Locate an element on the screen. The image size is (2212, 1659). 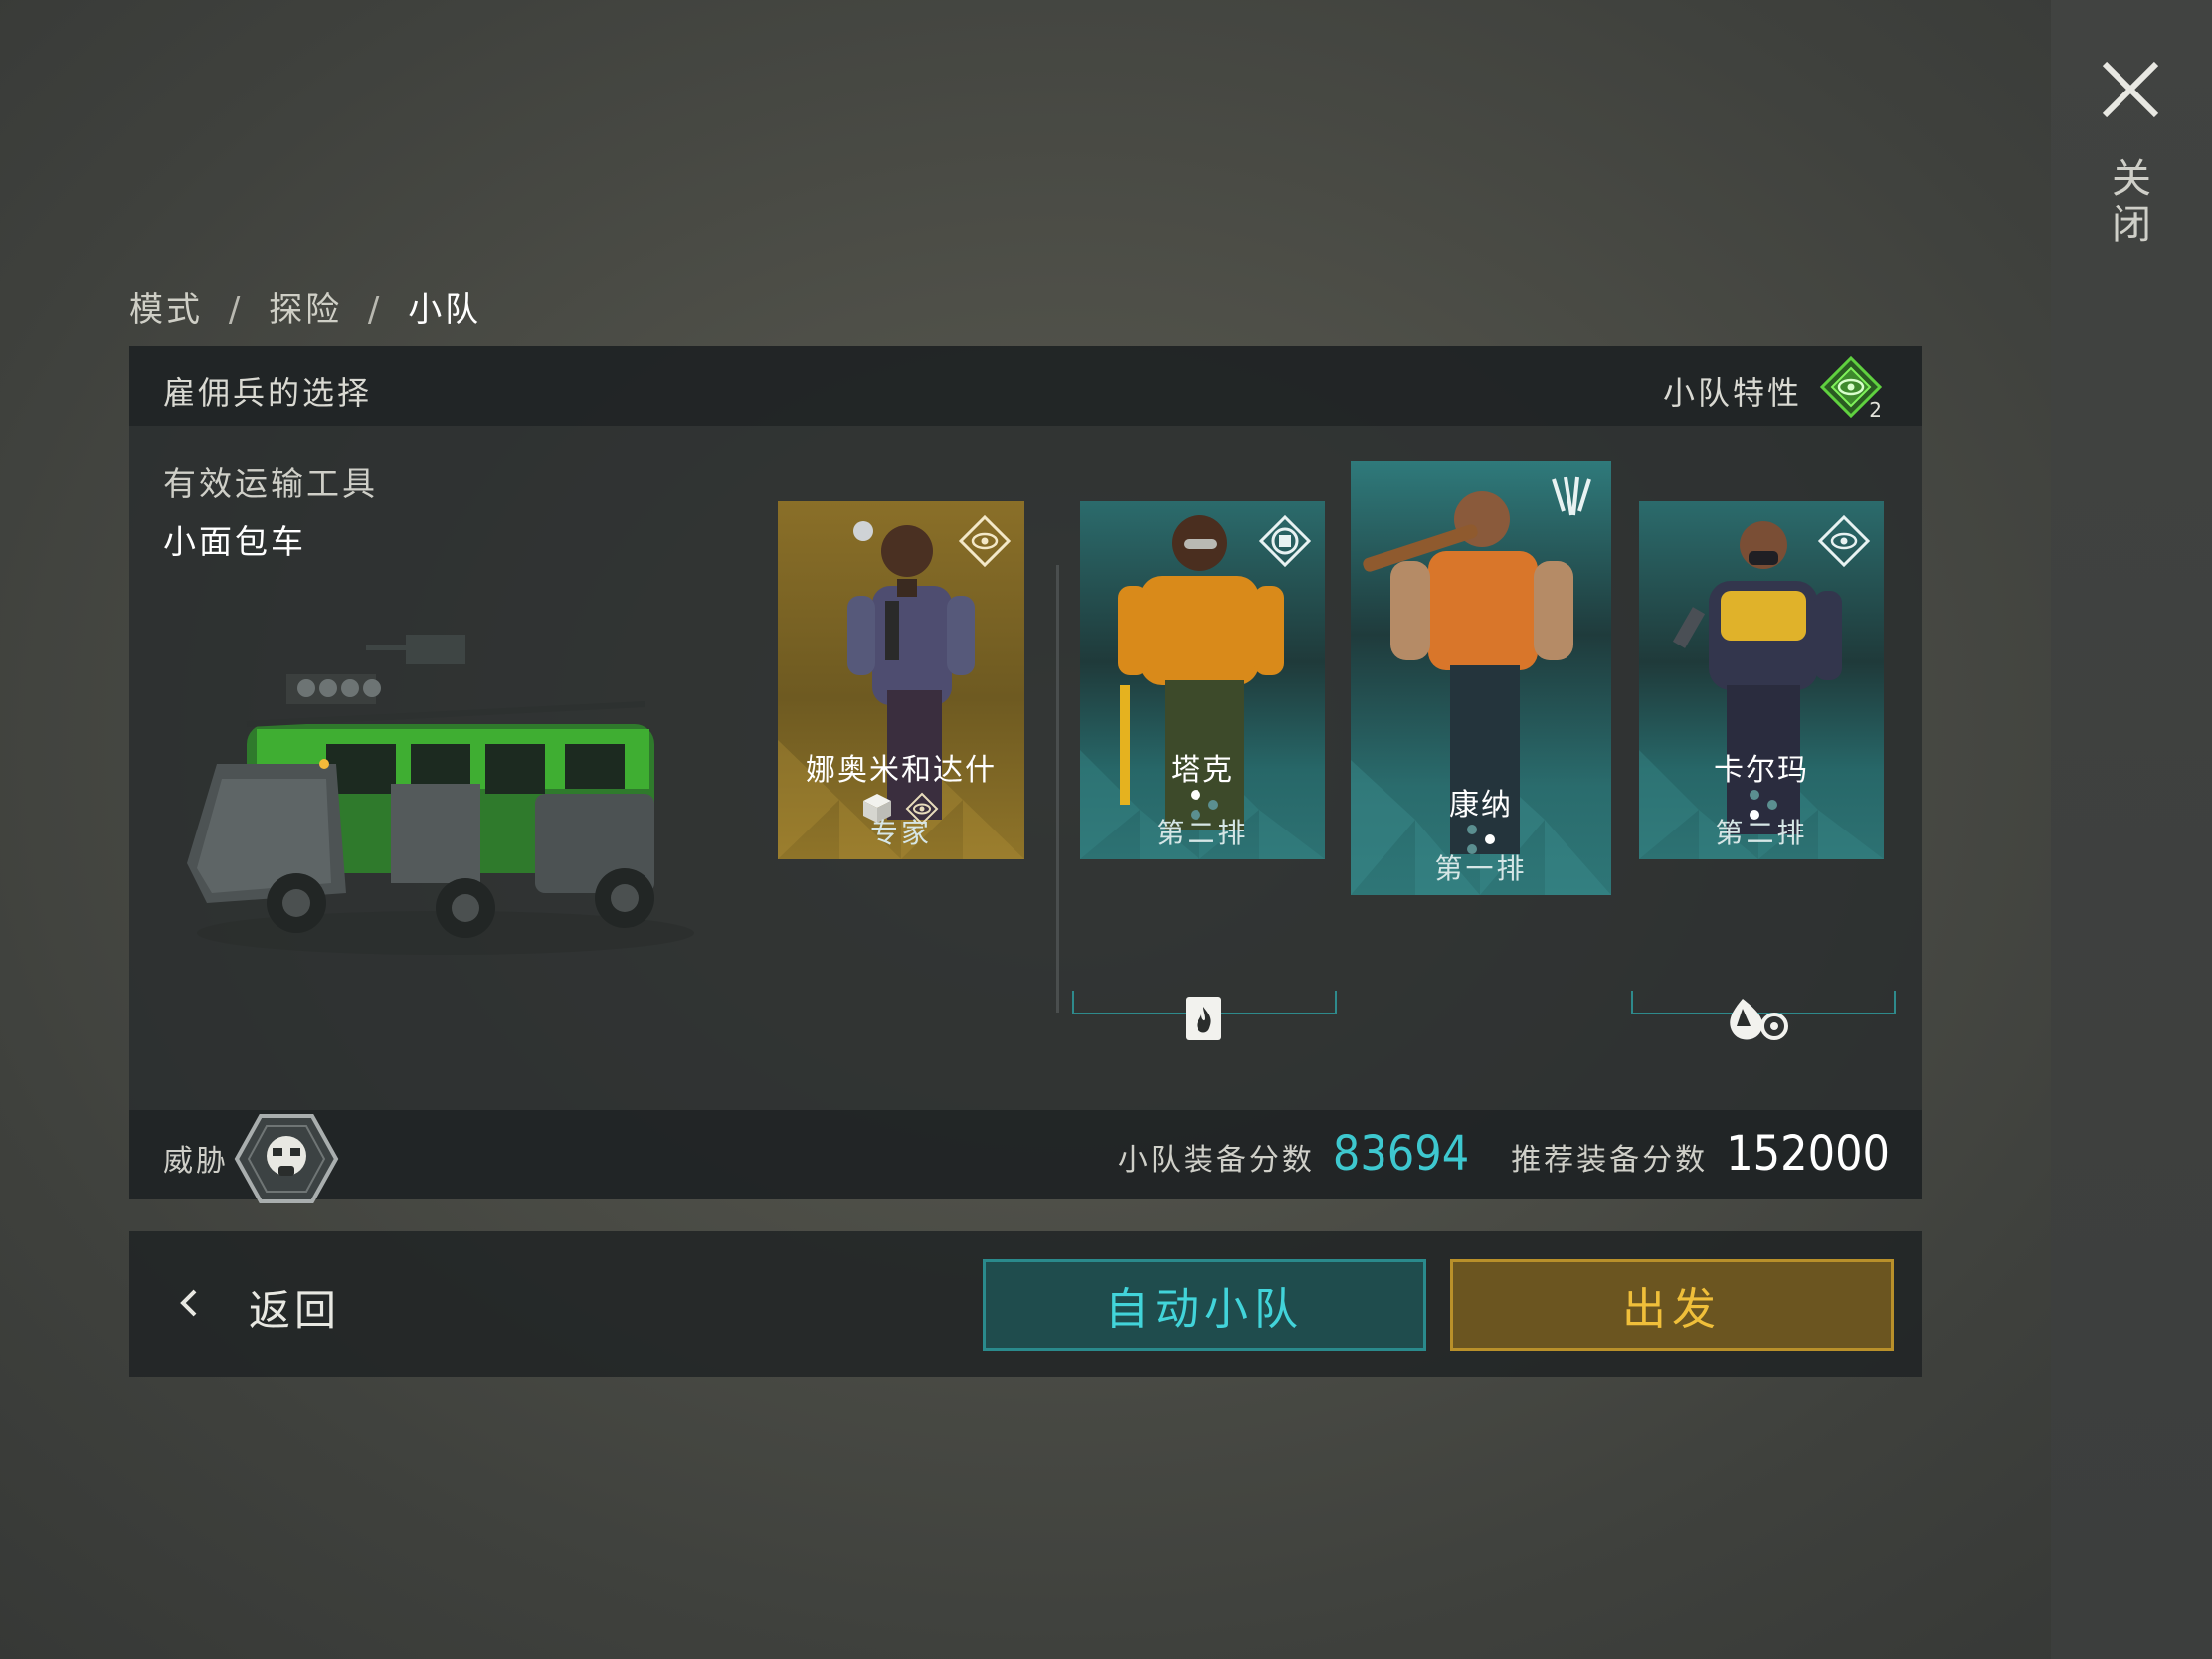
squad-score-value: 83694 is located at coordinates (1401, 1154).